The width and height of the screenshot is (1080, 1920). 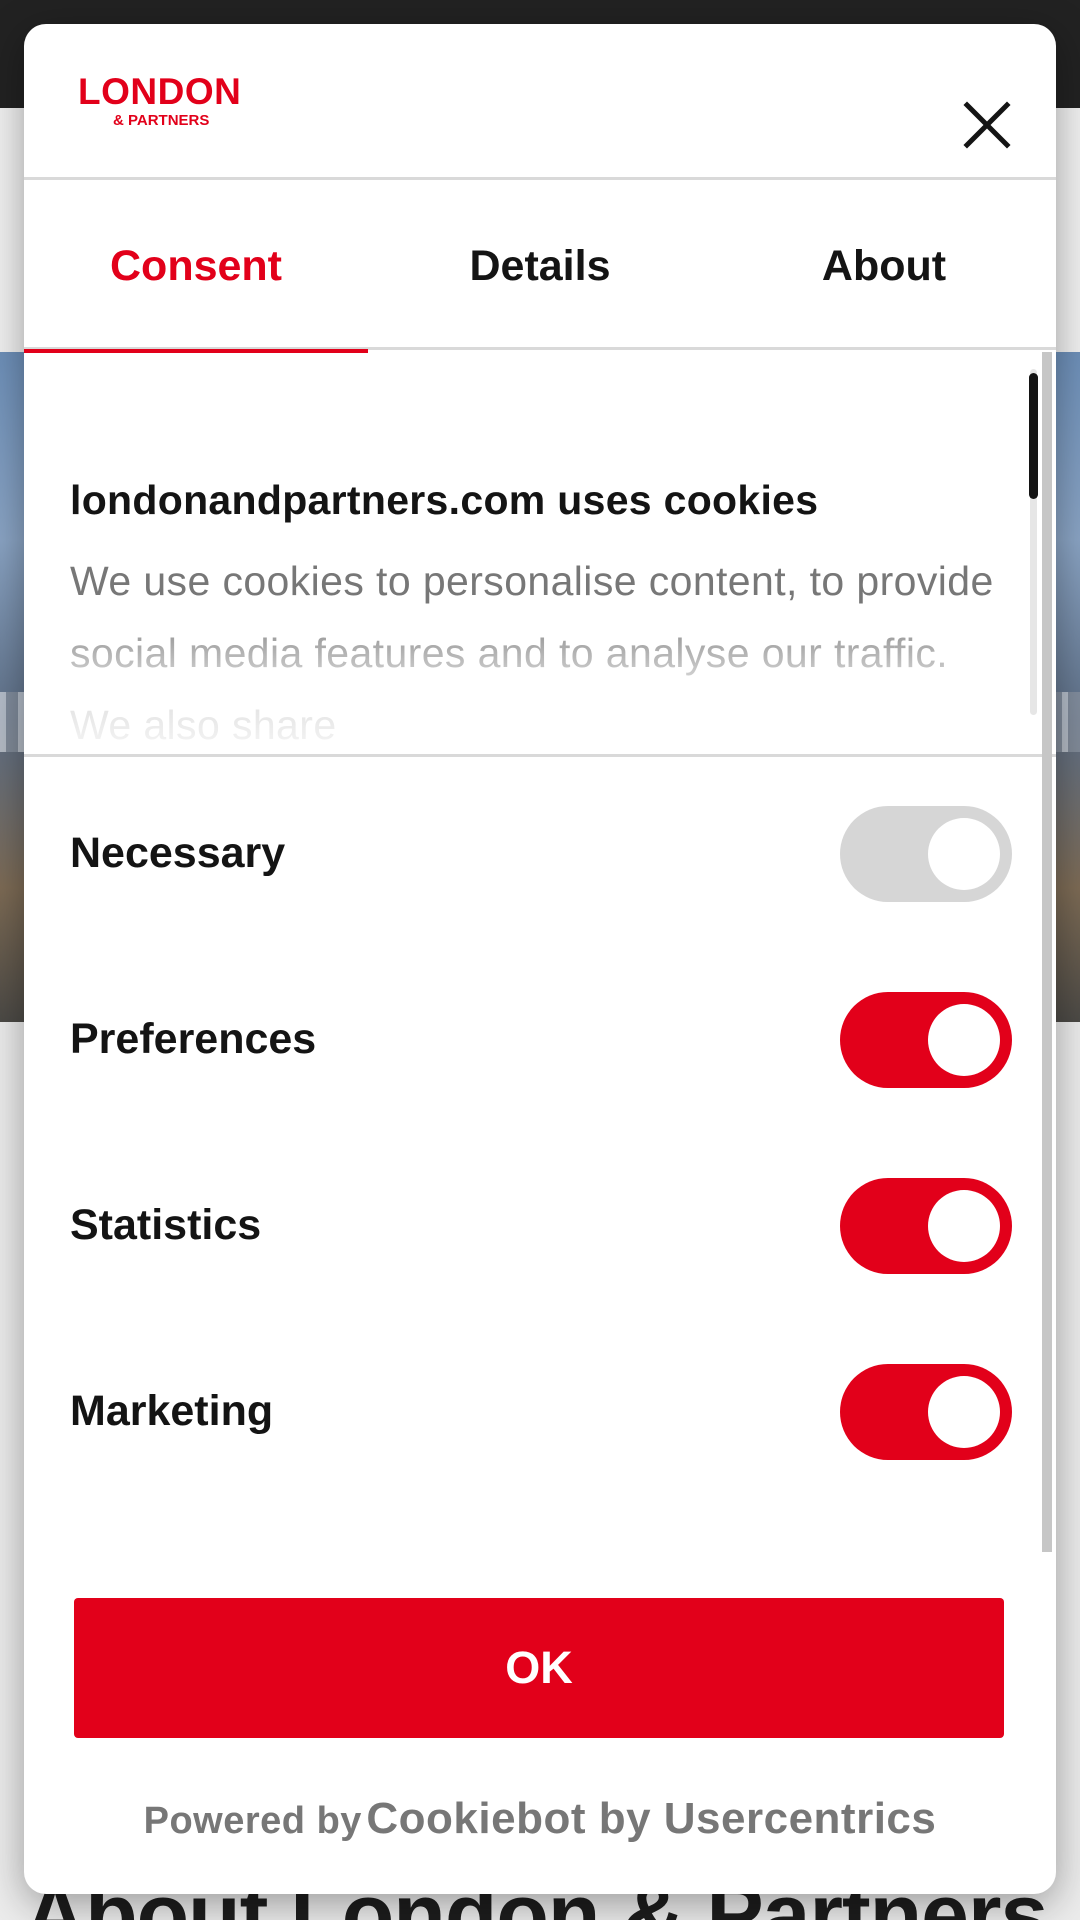 I want to click on cookiebot-link: Cookiebot by Usercentrics, so click(x=651, y=1818).